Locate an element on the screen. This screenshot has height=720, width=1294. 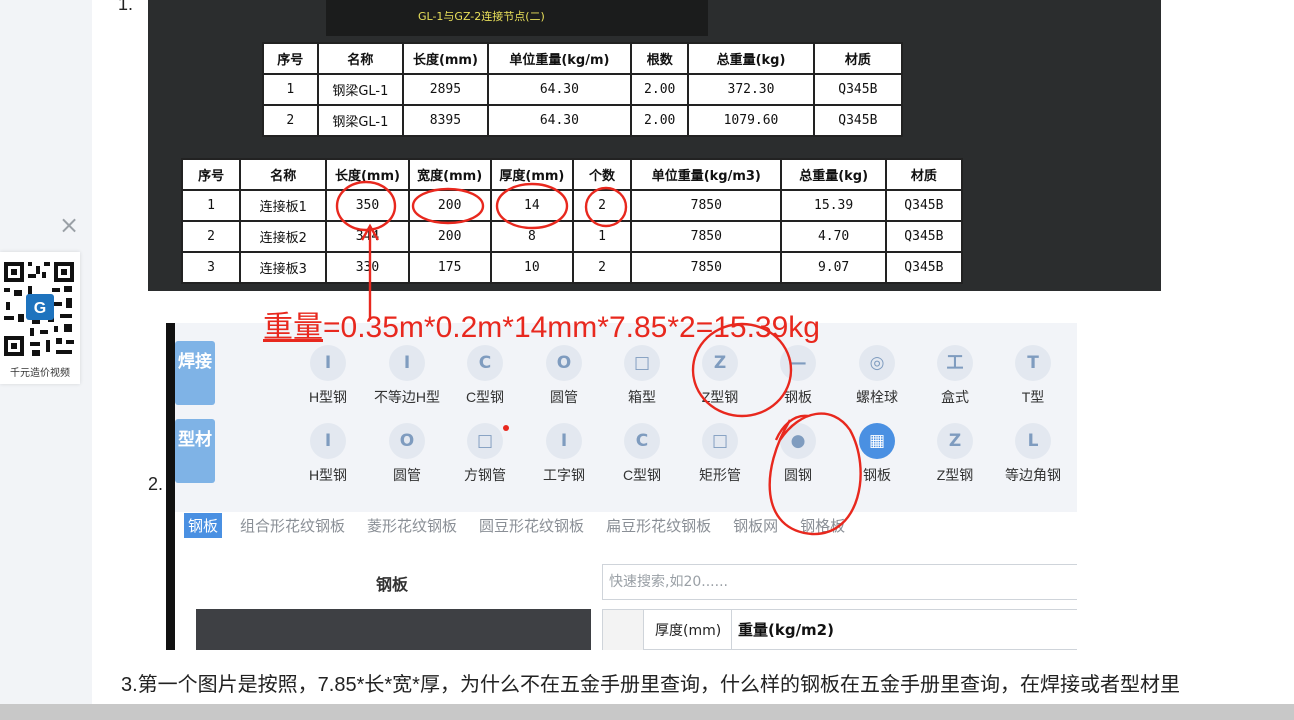
round-bar-icon: ● is located at coordinates (798, 441).